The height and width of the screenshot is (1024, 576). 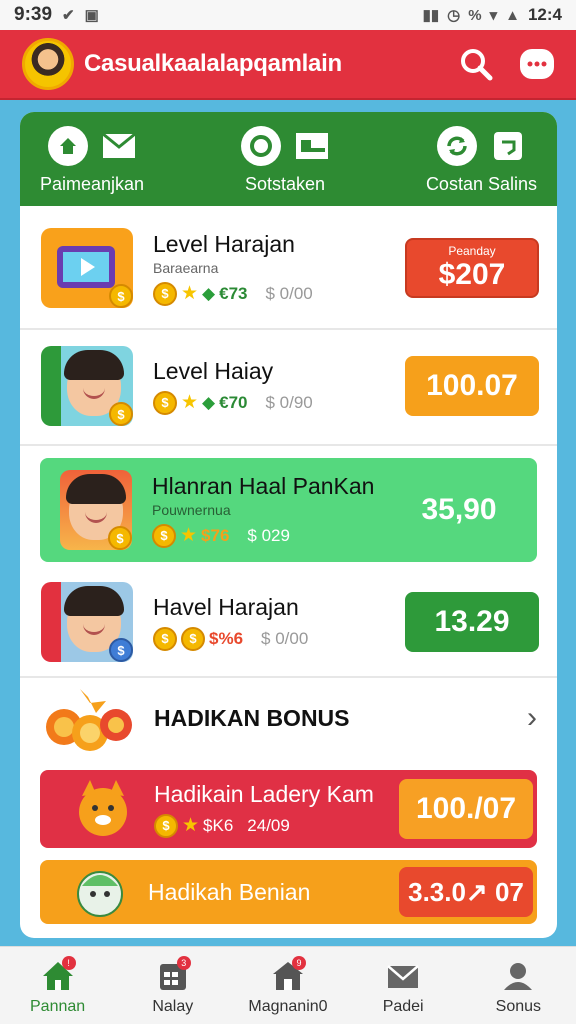 I want to click on nav-label: Pannan, so click(x=58, y=1006).